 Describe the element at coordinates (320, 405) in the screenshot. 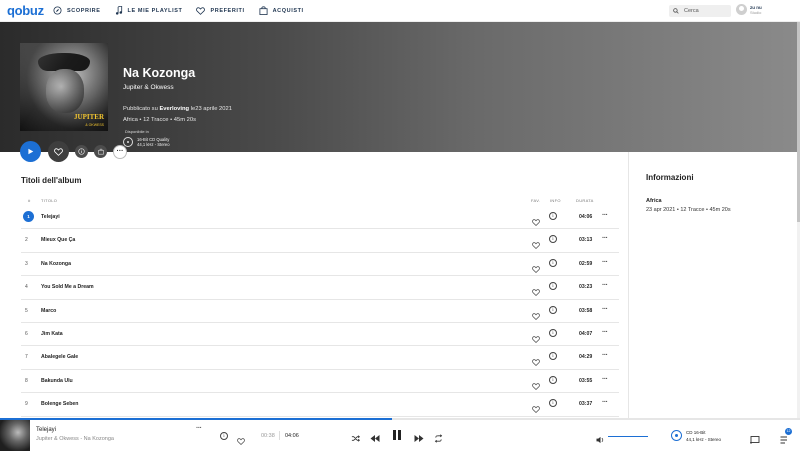

I see `track-row: 9 Bolenge Seben i 03:37 ···` at that location.